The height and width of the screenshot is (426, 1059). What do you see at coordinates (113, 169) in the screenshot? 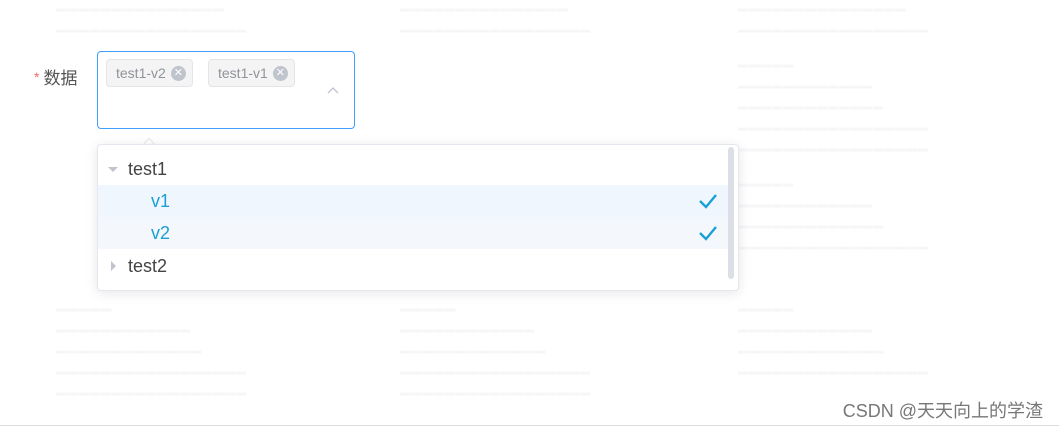
I see `caret-down-icon` at bounding box center [113, 169].